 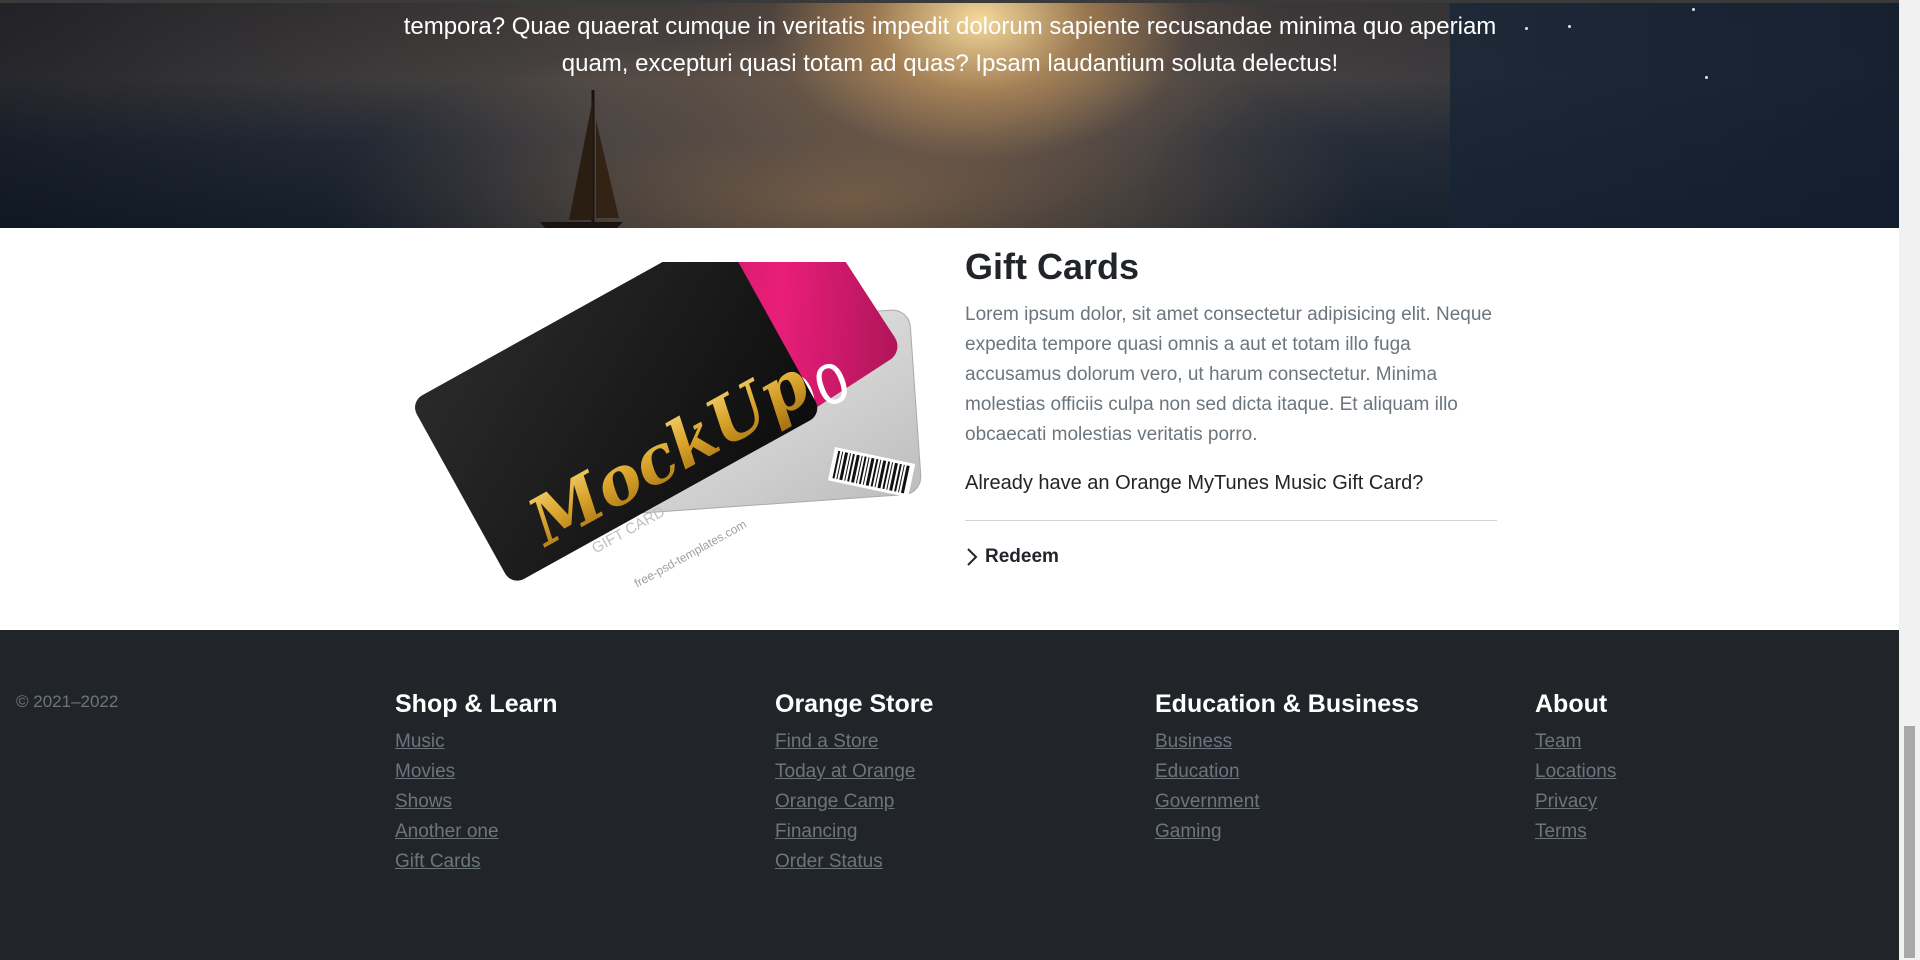 I want to click on footer-link-shows: Shows, so click(x=423, y=801).